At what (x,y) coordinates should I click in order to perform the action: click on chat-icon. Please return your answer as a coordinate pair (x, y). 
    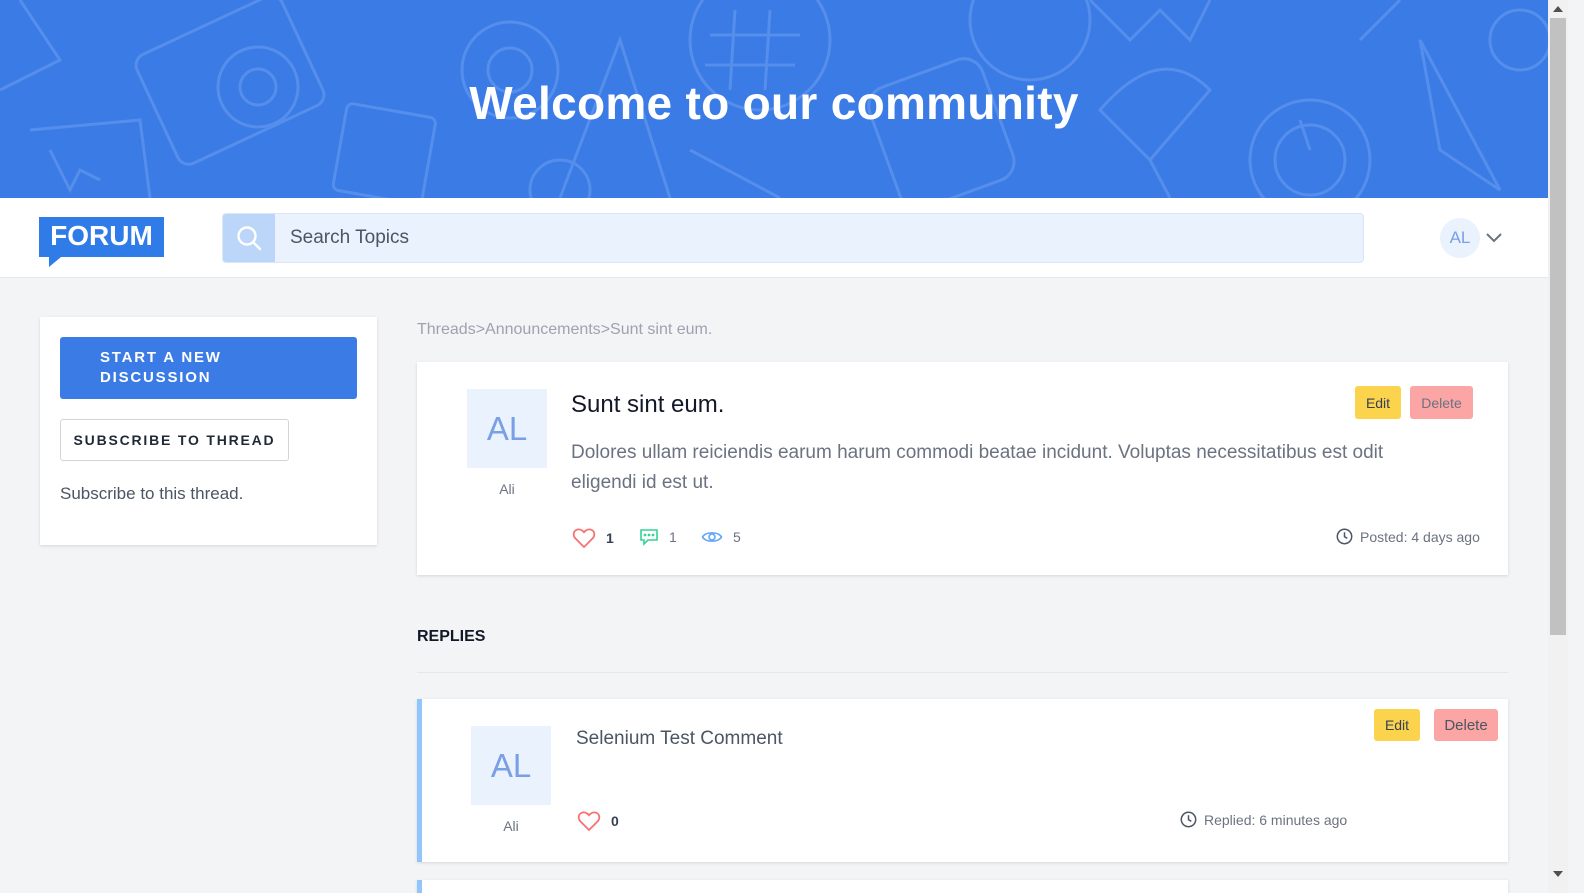
    Looking at the image, I should click on (649, 537).